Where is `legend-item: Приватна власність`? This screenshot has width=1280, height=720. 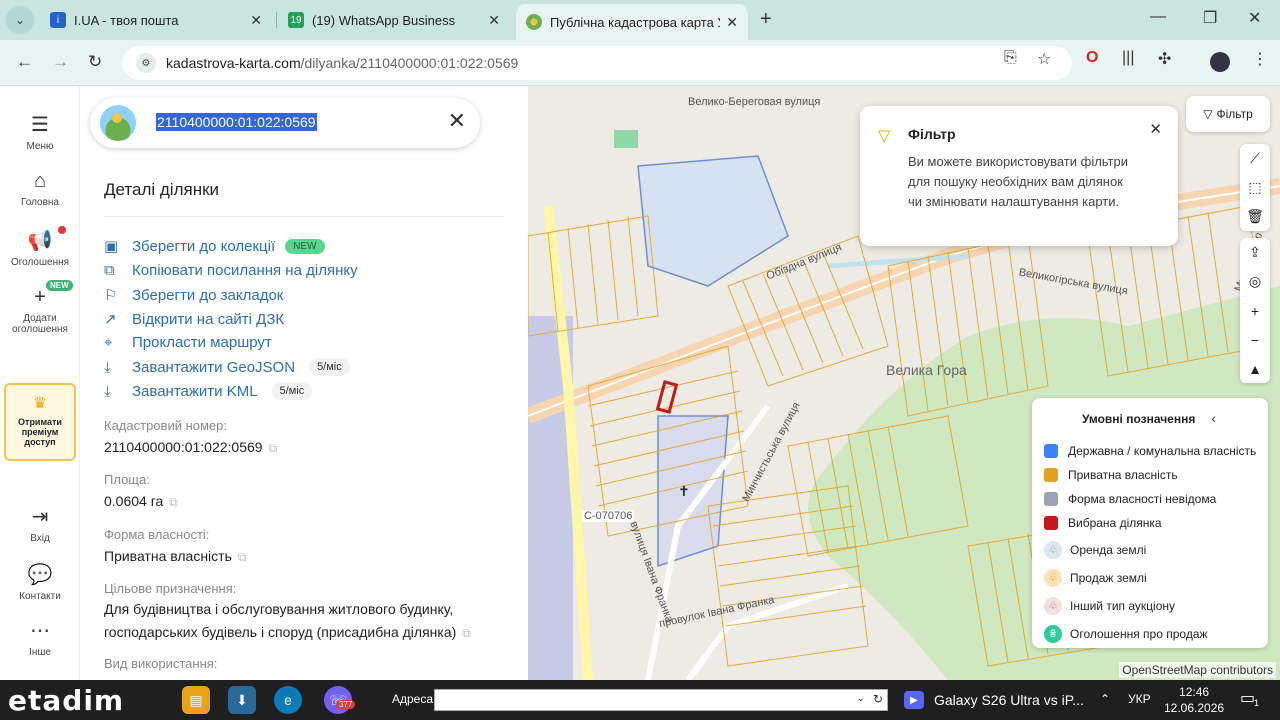
legend-item: Приватна власність is located at coordinates (1111, 475).